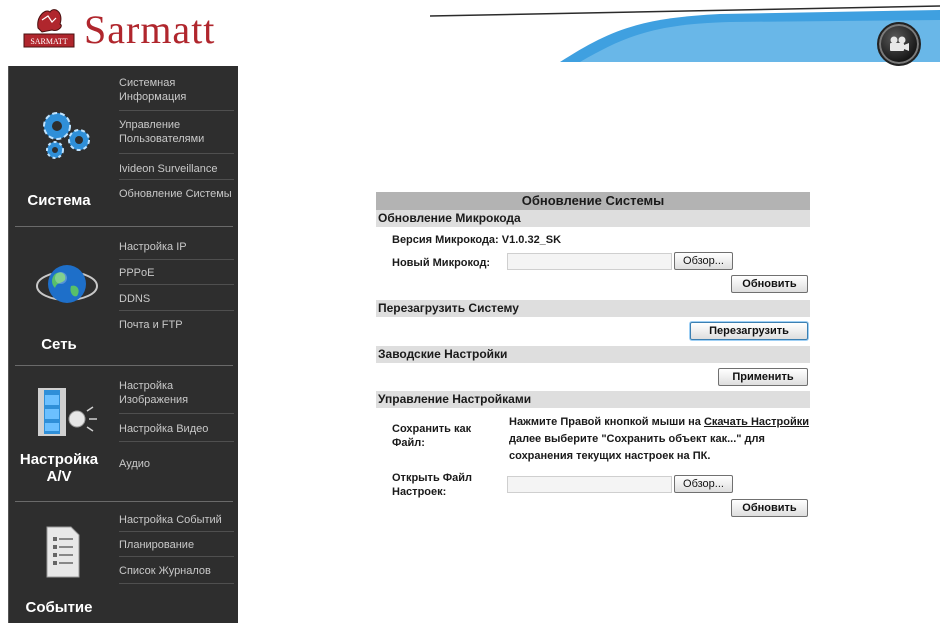 This screenshot has height=623, width=940. I want to click on new-firmware-label: Новый Микрокод:, so click(441, 263).